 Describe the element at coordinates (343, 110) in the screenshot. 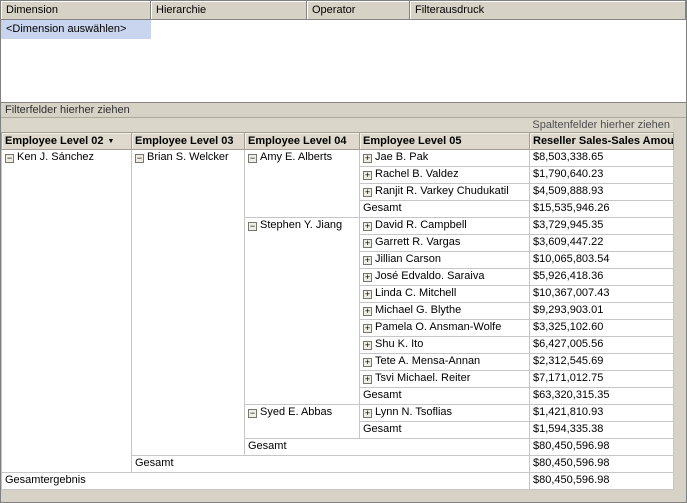

I see `filter-fields-drop-zone: Filterfelder hierher ziehen` at that location.